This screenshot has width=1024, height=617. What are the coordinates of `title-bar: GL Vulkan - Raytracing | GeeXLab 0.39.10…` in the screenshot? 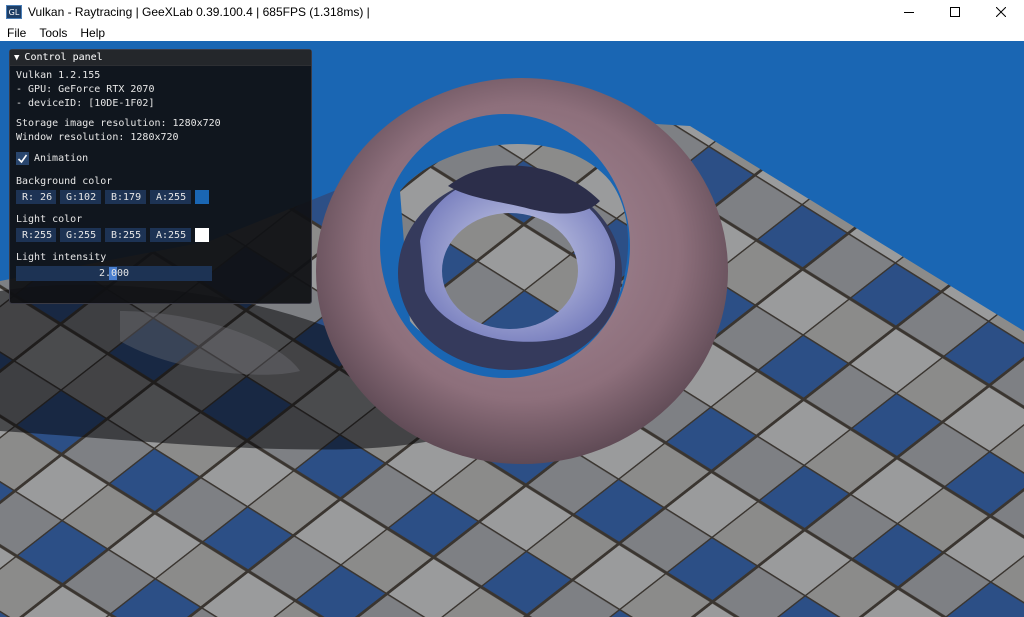 It's located at (512, 12).